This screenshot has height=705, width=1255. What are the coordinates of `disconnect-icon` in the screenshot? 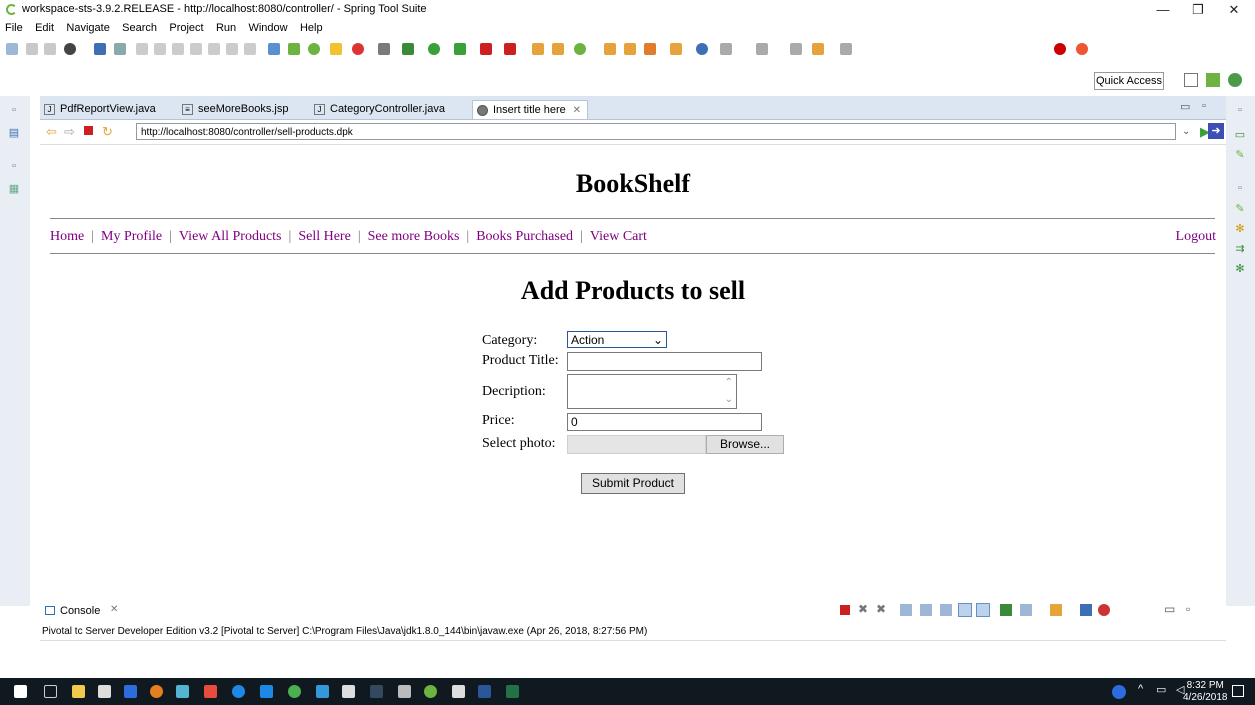 It's located at (196, 49).